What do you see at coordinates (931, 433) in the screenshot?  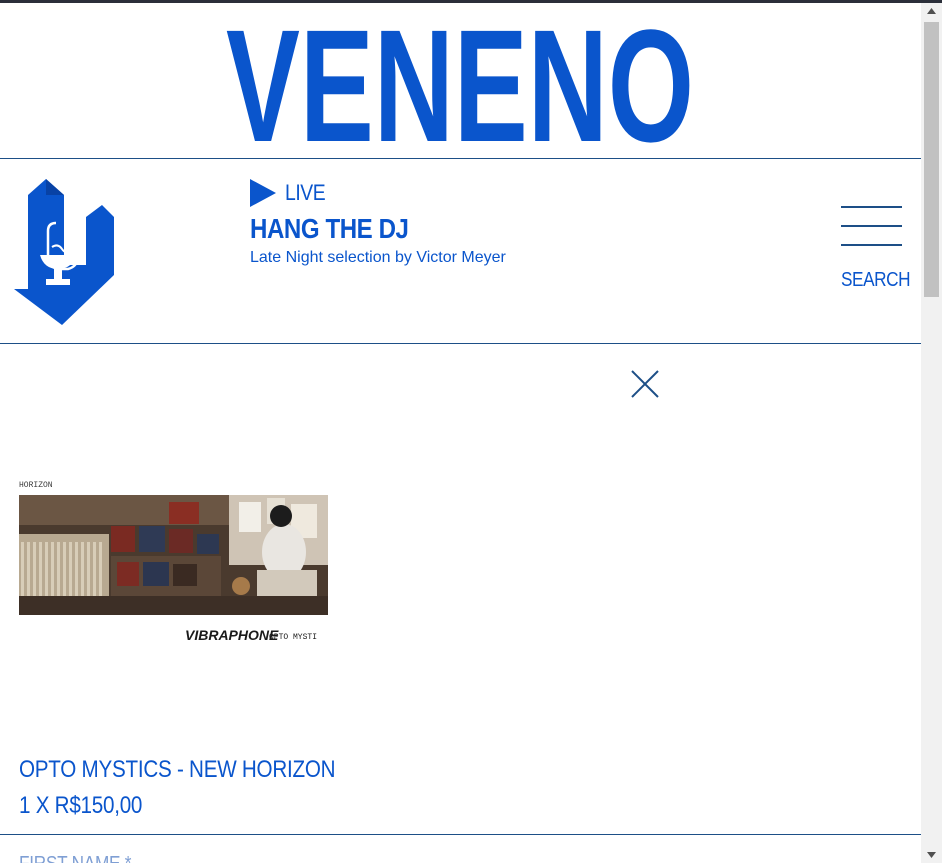 I see `vertical-scrollbar` at bounding box center [931, 433].